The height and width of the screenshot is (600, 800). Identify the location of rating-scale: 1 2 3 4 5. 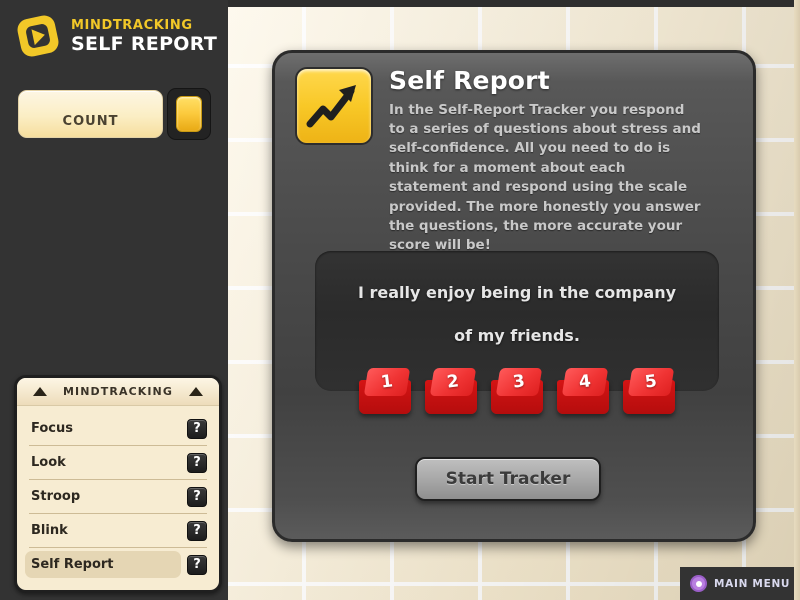
(517, 392).